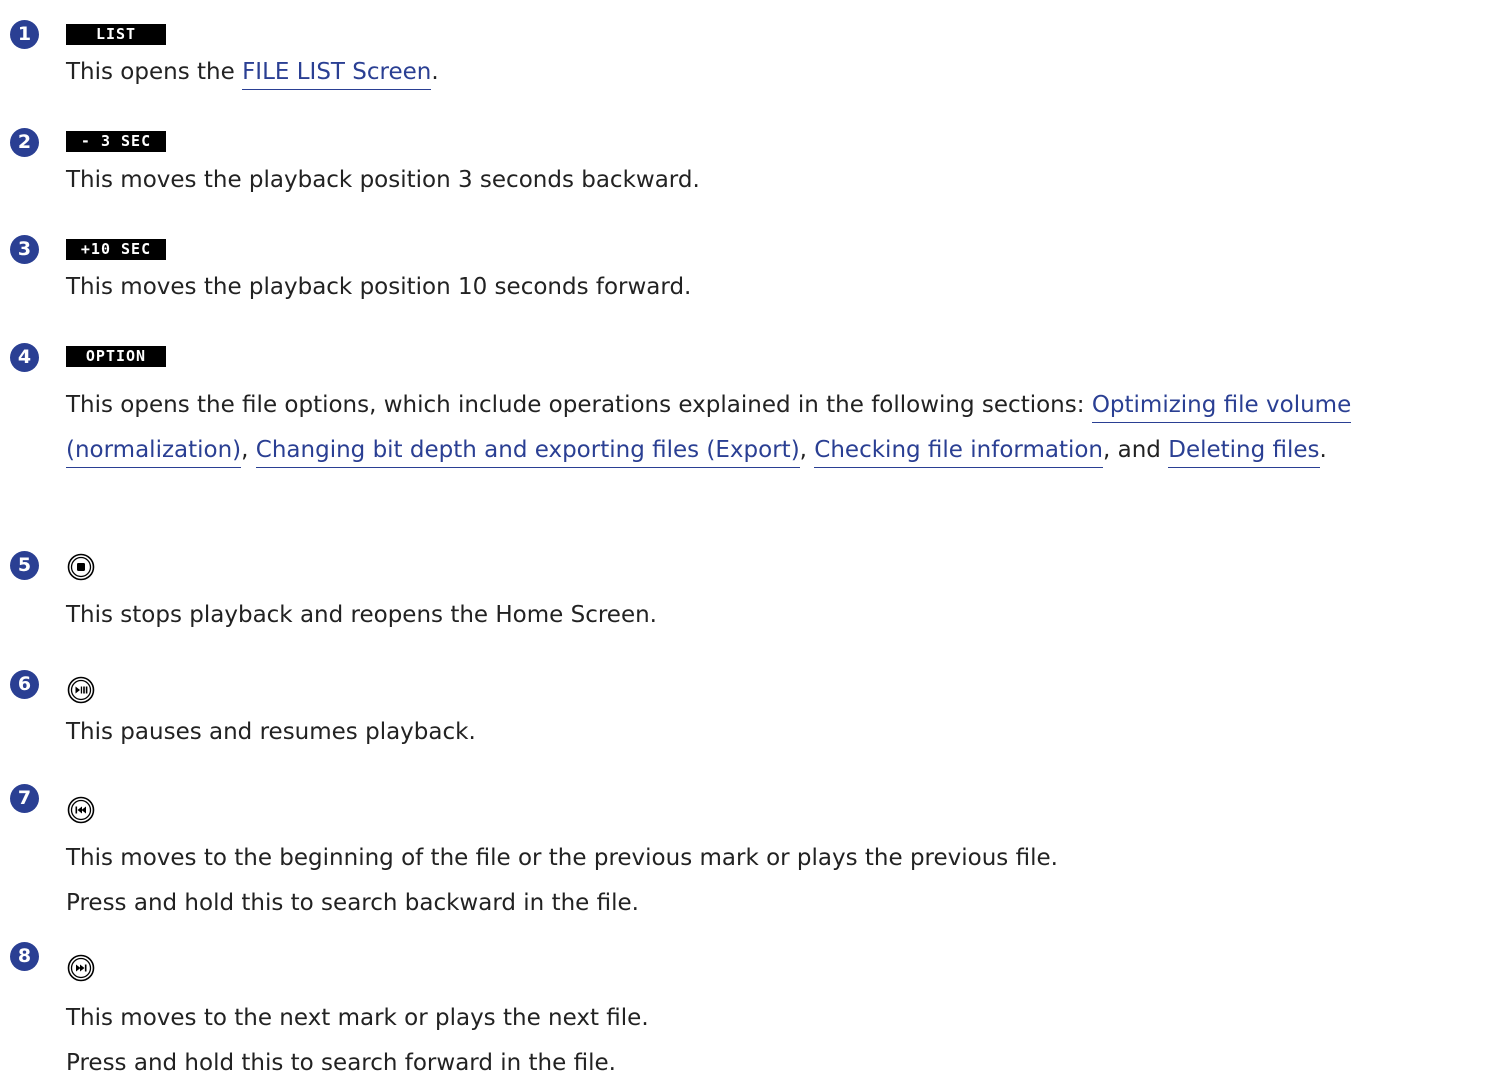 The height and width of the screenshot is (1086, 1490). I want to click on item-description: This pauses and resumes playback., so click(271, 732).